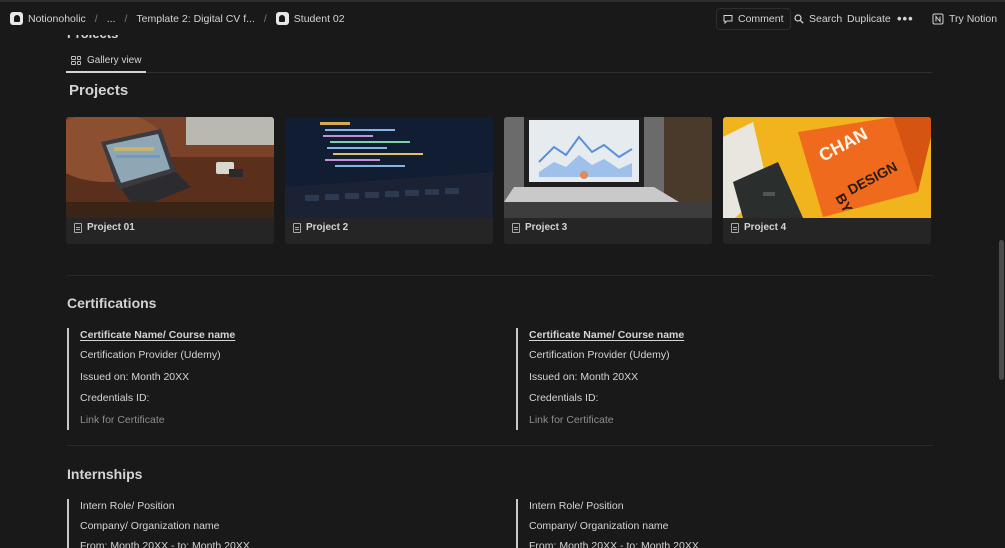 This screenshot has width=1005, height=548. I want to click on project-2-cover-image, so click(389, 167).